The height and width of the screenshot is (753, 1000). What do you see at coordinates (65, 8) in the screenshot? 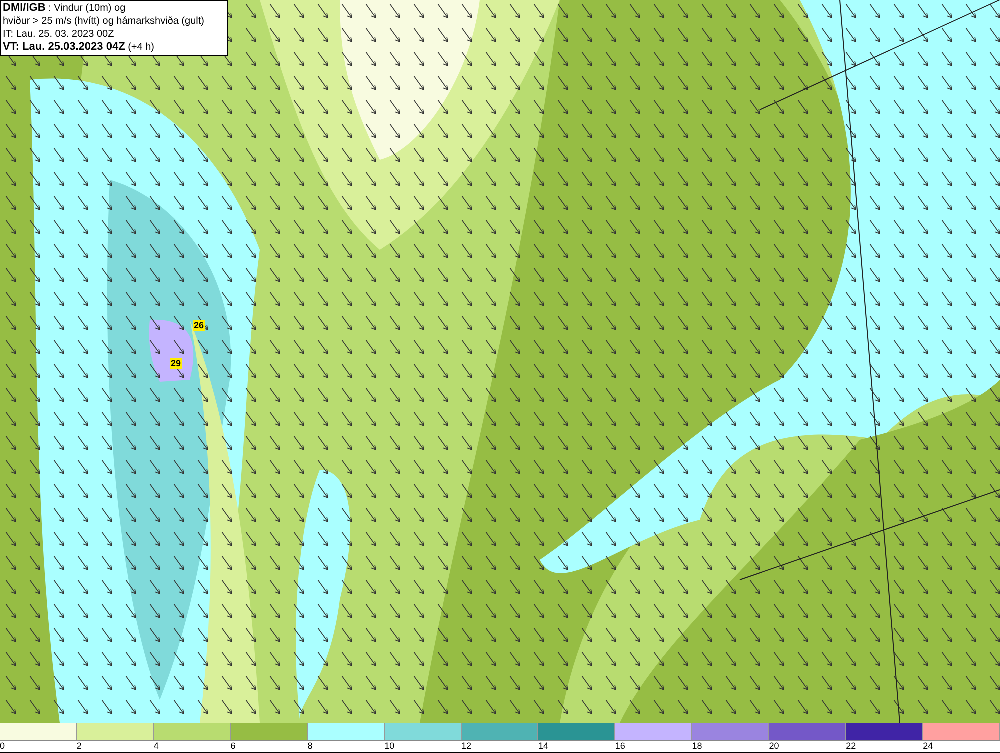
I see `map-title: DMI/IGB : Vindur (10m) og` at bounding box center [65, 8].